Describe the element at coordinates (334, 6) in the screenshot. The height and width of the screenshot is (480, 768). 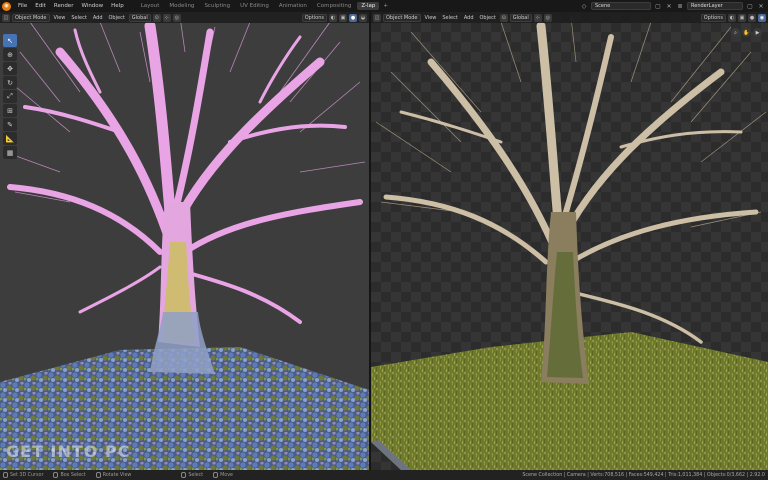
I see `tab-compositing: Compositing` at that location.